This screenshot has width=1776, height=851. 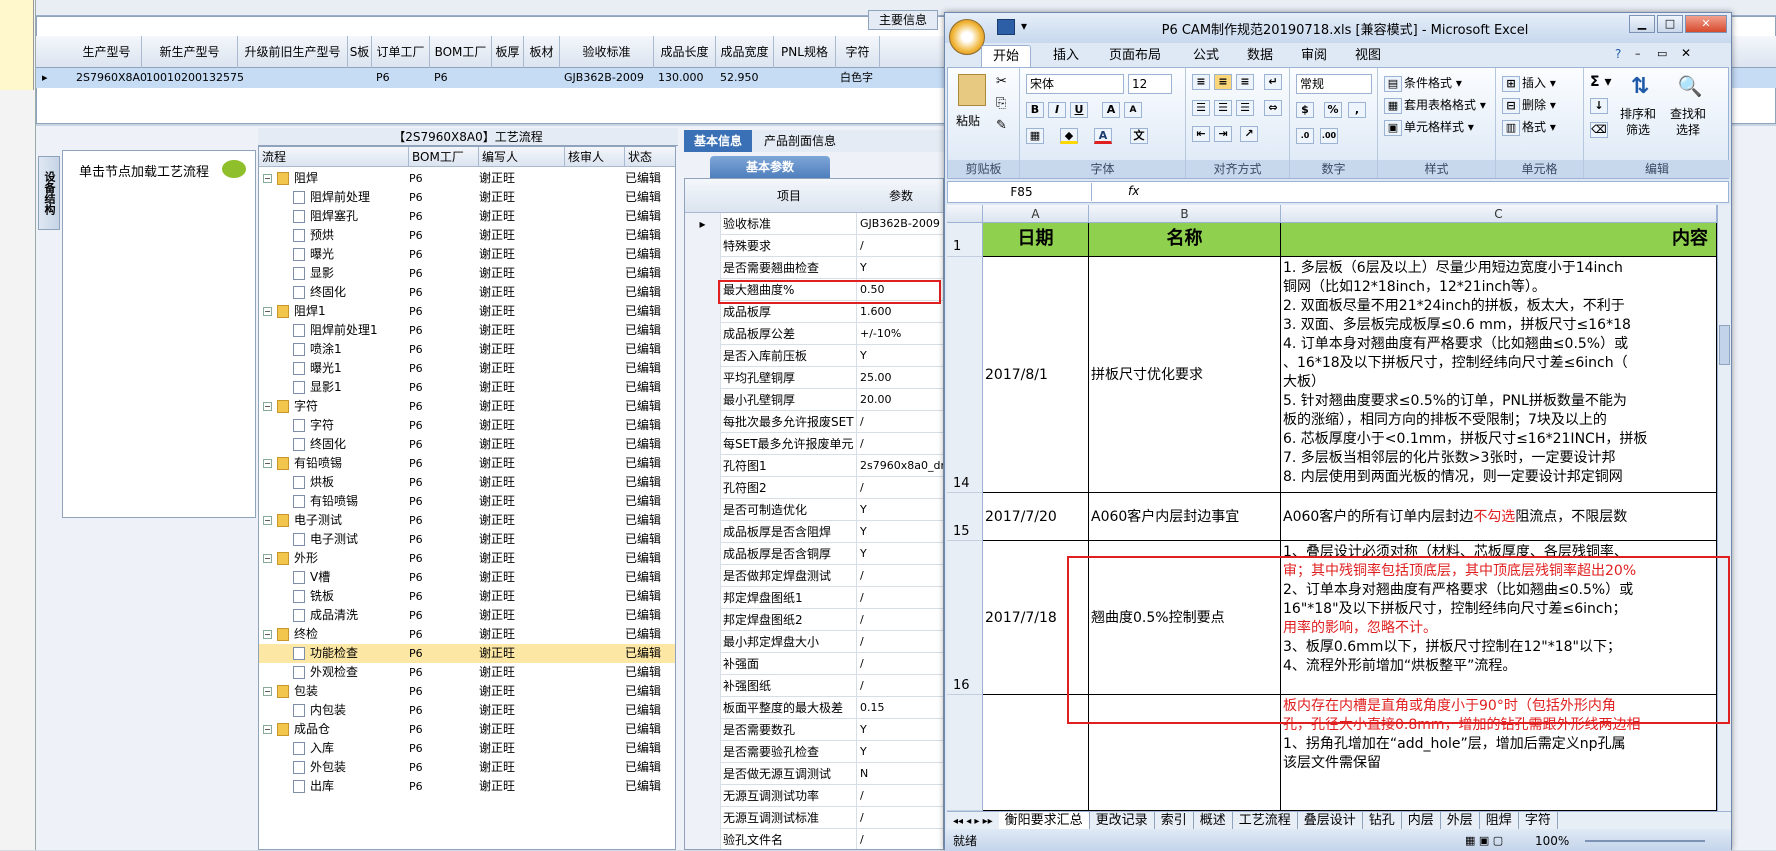 What do you see at coordinates (467, 729) in the screenshot?
I see `flow-row: − 成品仓 P6 谢正旺 已编辑` at bounding box center [467, 729].